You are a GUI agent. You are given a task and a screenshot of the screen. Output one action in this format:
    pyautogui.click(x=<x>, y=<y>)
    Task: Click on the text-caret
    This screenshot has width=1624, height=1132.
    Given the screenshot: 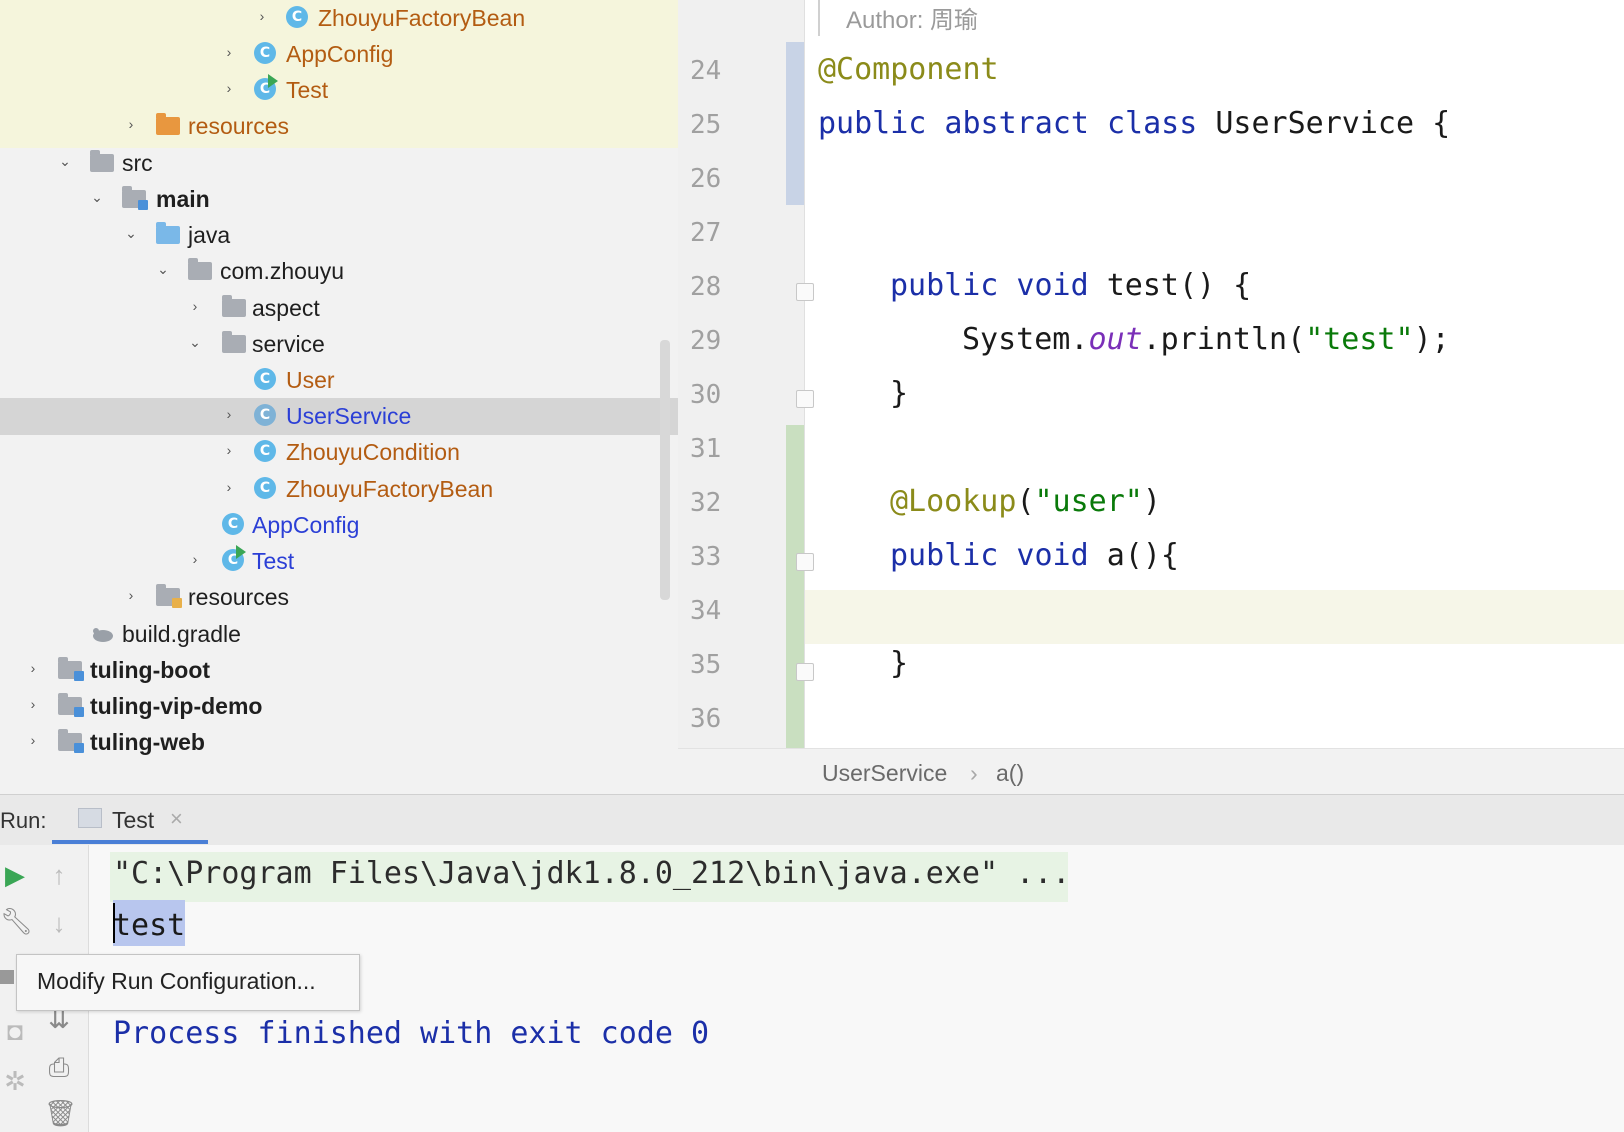 What is the action you would take?
    pyautogui.click(x=114, y=923)
    